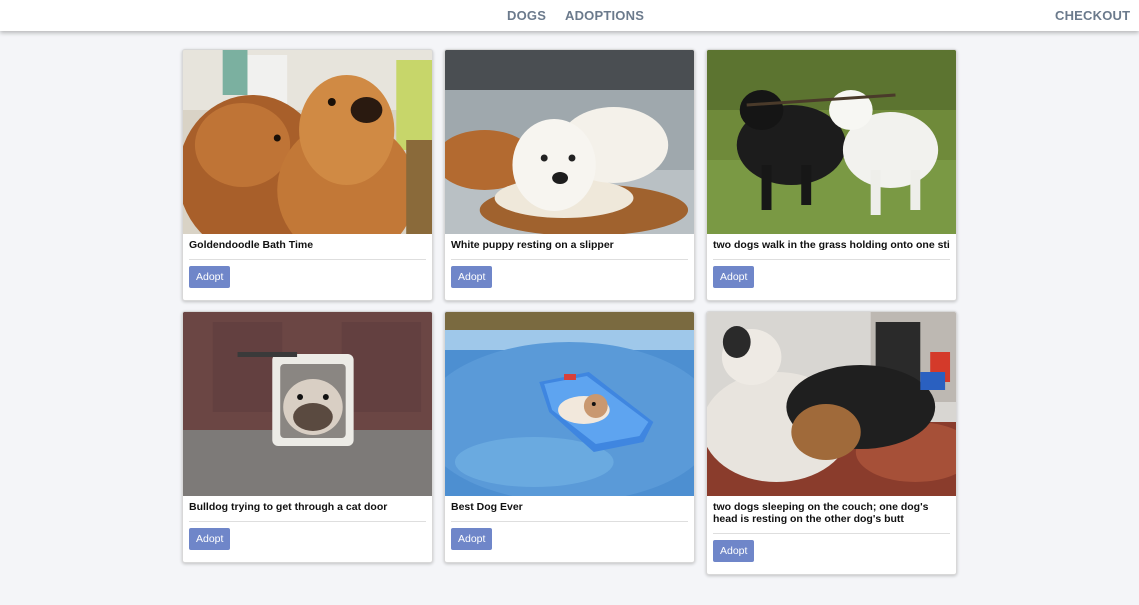  What do you see at coordinates (569, 249) in the screenshot?
I see `card-title: White puppy resting on a slipper` at bounding box center [569, 249].